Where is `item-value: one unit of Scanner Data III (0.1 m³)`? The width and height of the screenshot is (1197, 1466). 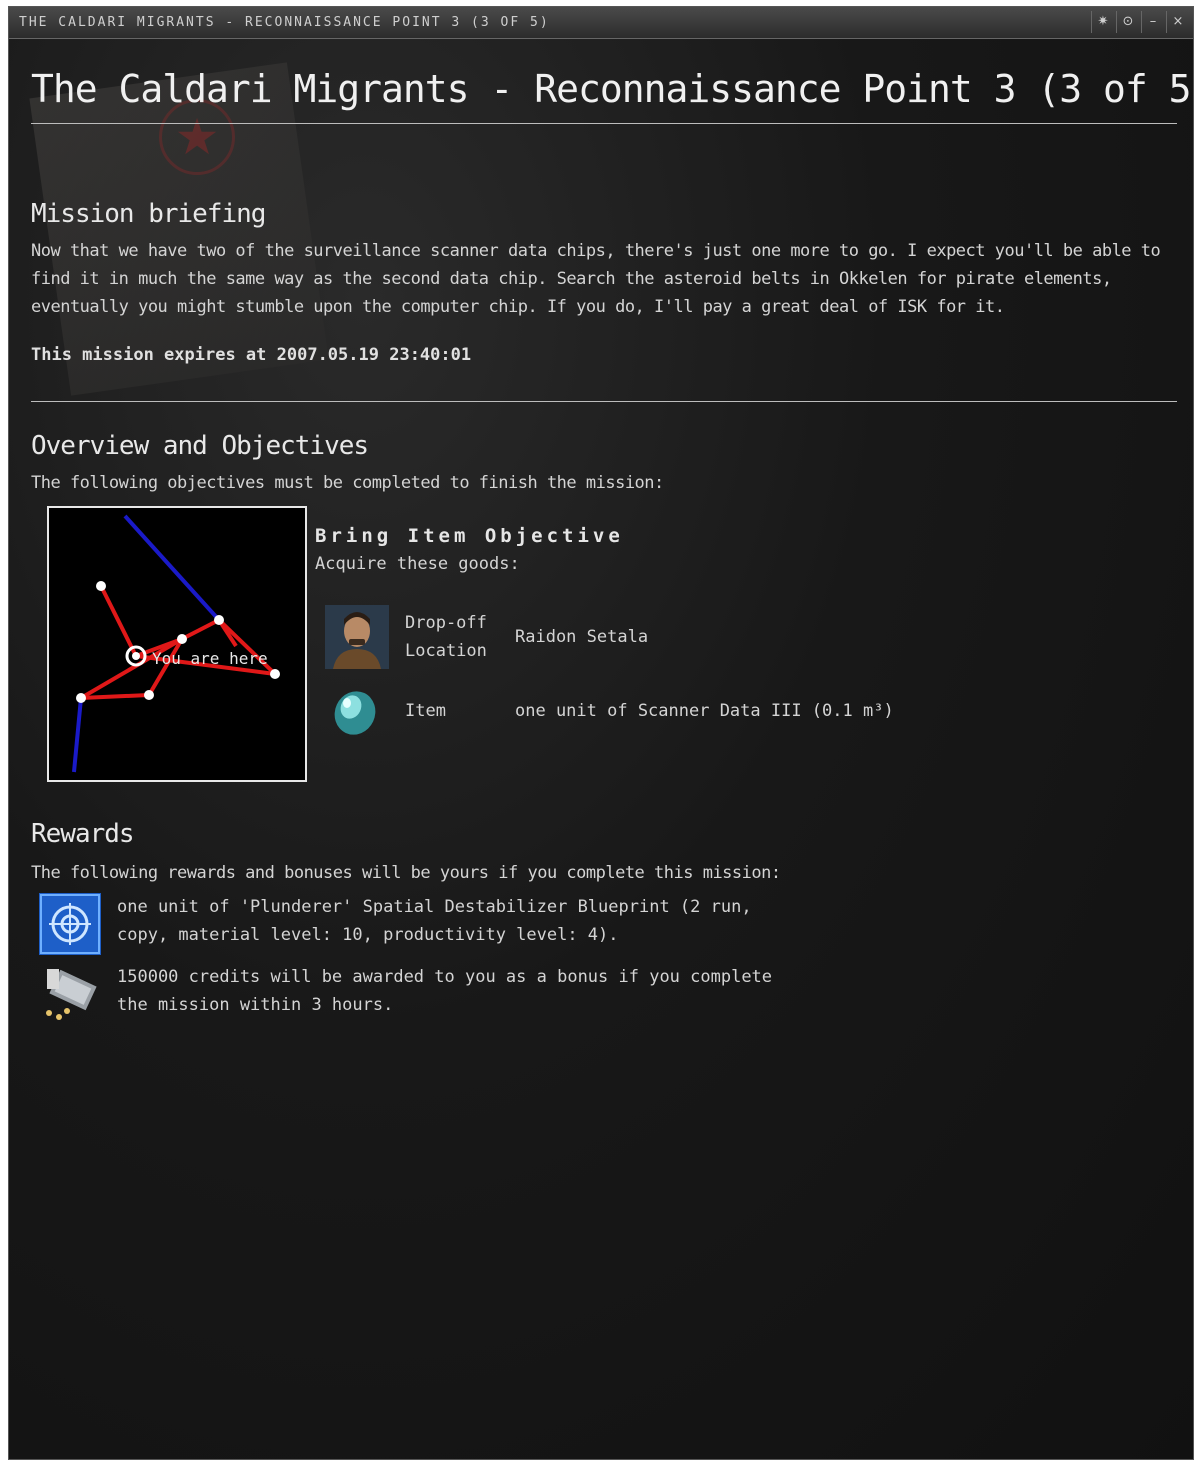 item-value: one unit of Scanner Data III (0.1 m³) is located at coordinates (704, 711).